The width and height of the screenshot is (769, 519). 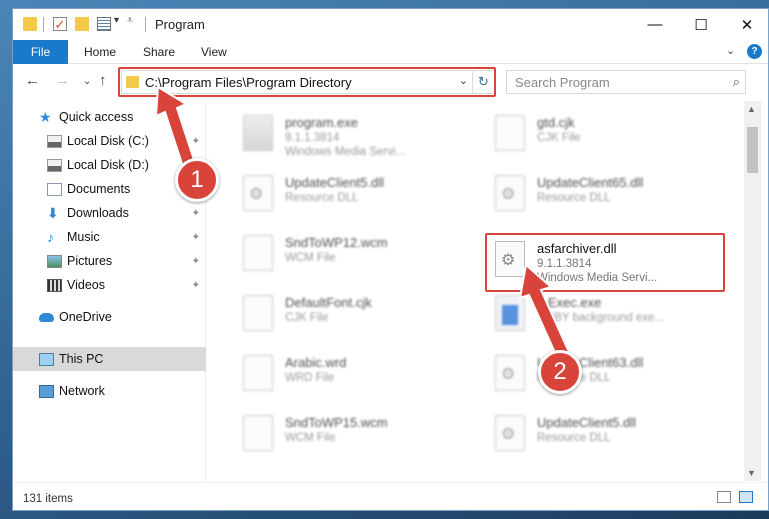 What do you see at coordinates (736, 82) in the screenshot?
I see `search-icon: ⌕` at bounding box center [736, 82].